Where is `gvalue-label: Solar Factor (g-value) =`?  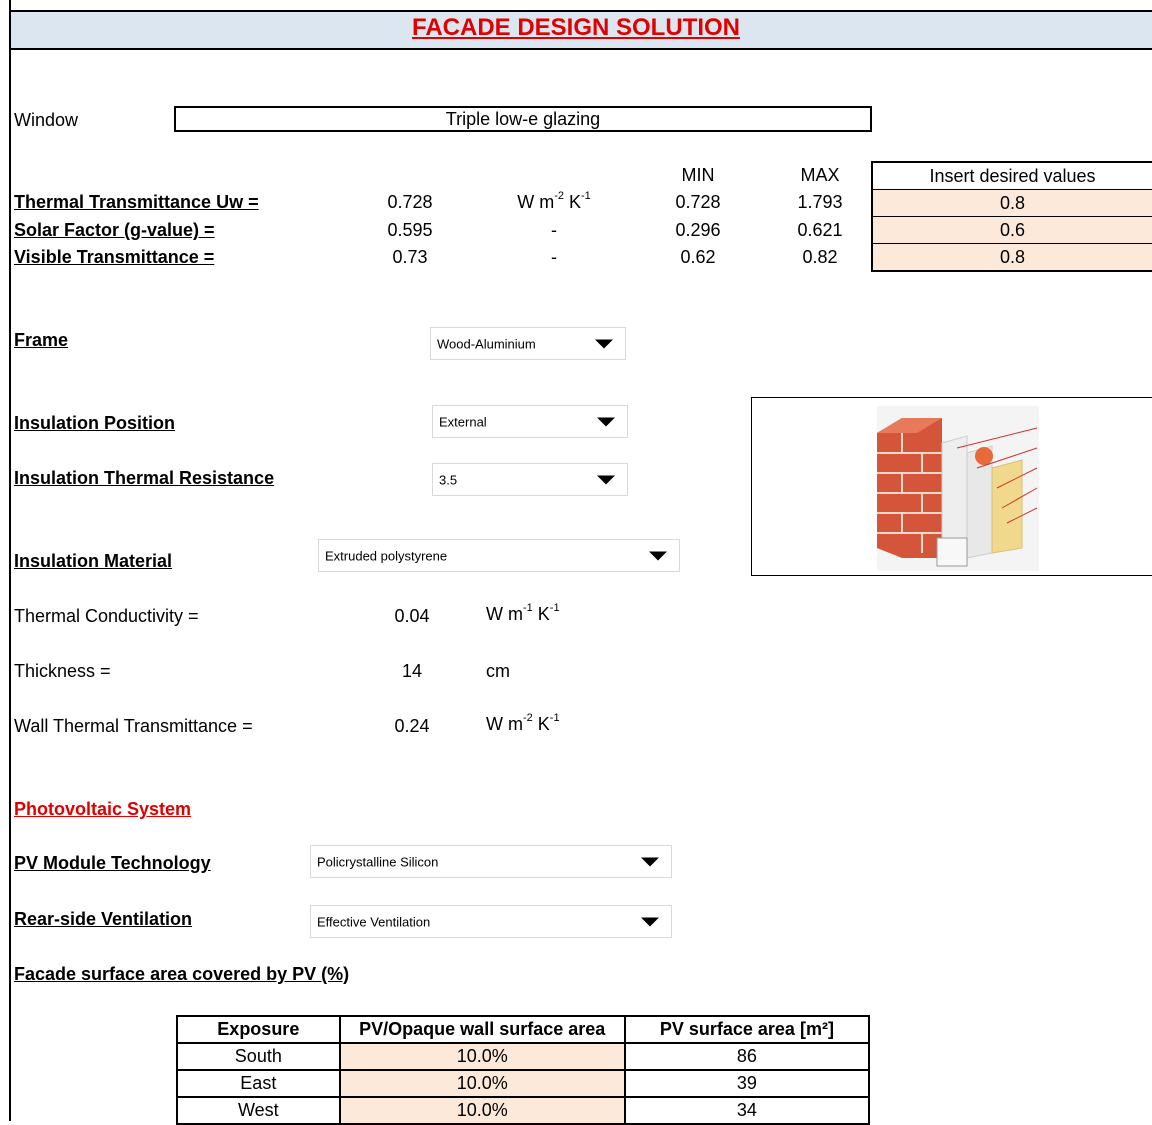
gvalue-label: Solar Factor (g-value) = is located at coordinates (114, 230).